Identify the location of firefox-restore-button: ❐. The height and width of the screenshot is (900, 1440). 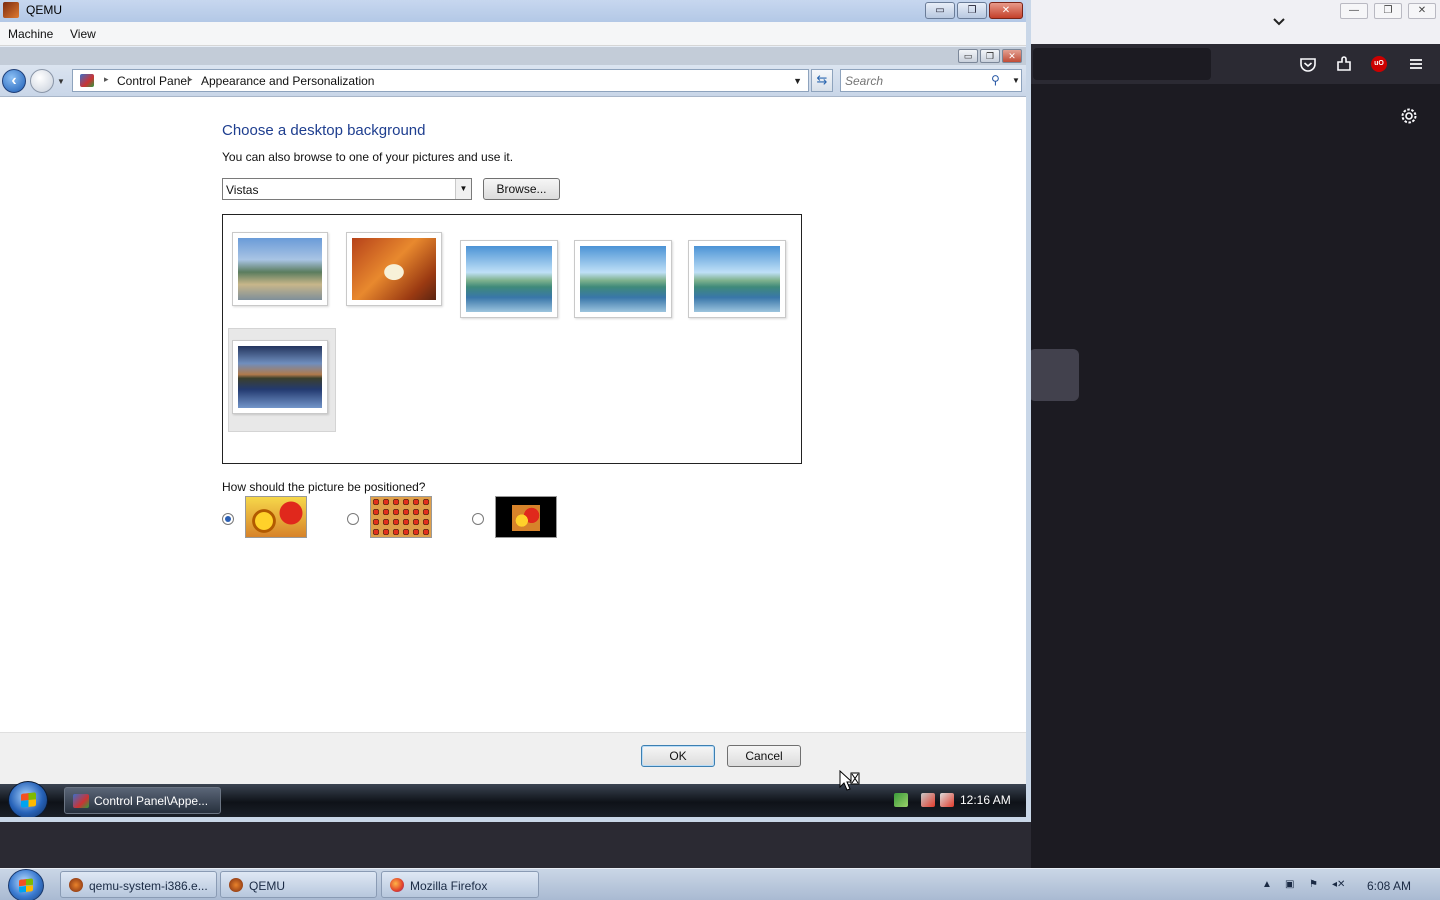
(1388, 11).